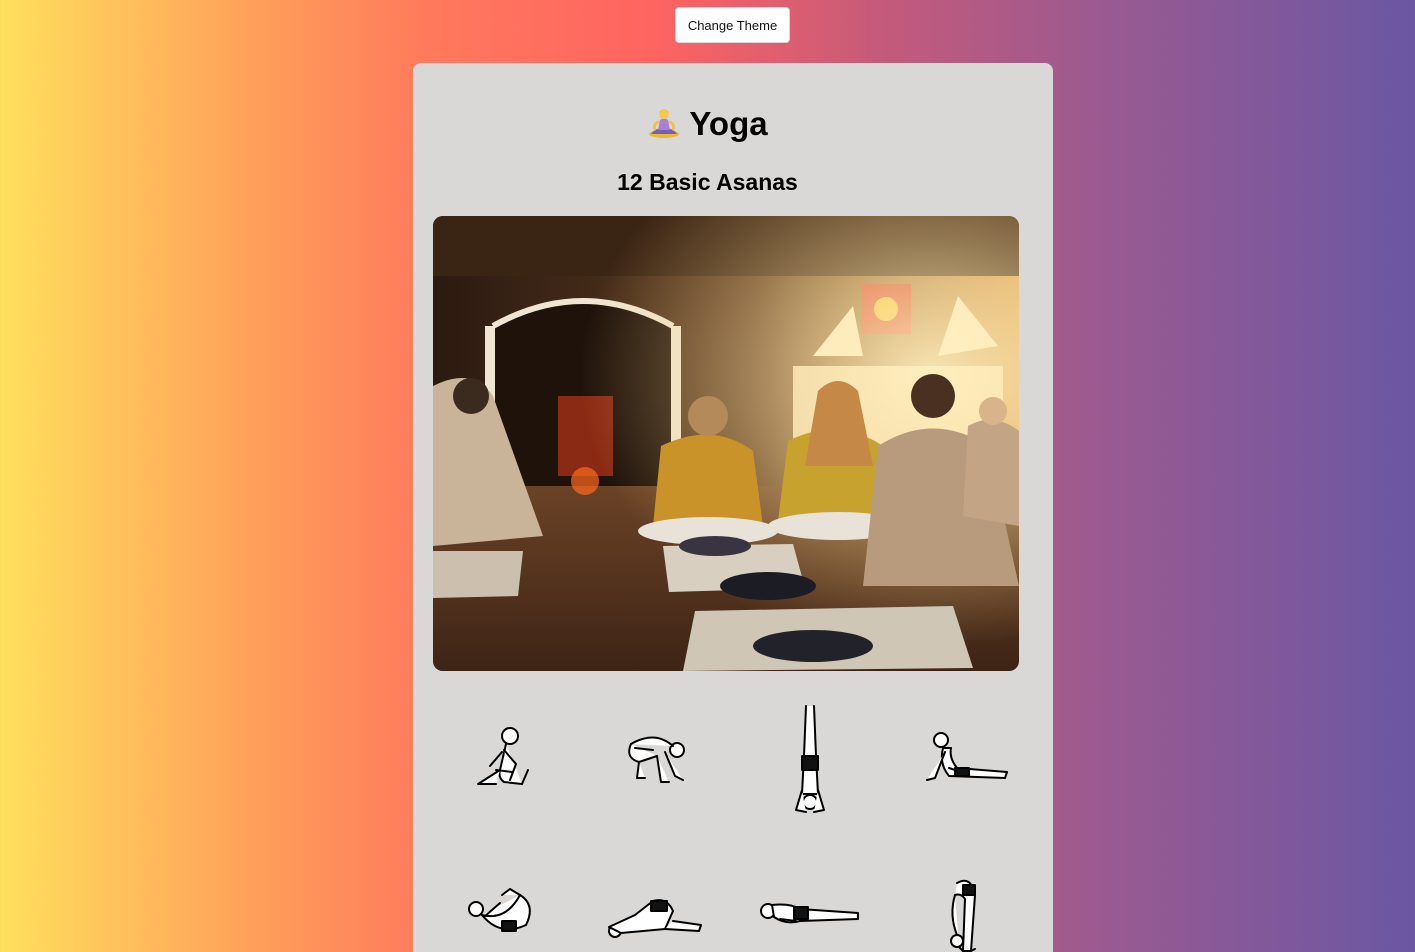  Describe the element at coordinates (810, 903) in the screenshot. I see `corpse-pose-icon` at that location.